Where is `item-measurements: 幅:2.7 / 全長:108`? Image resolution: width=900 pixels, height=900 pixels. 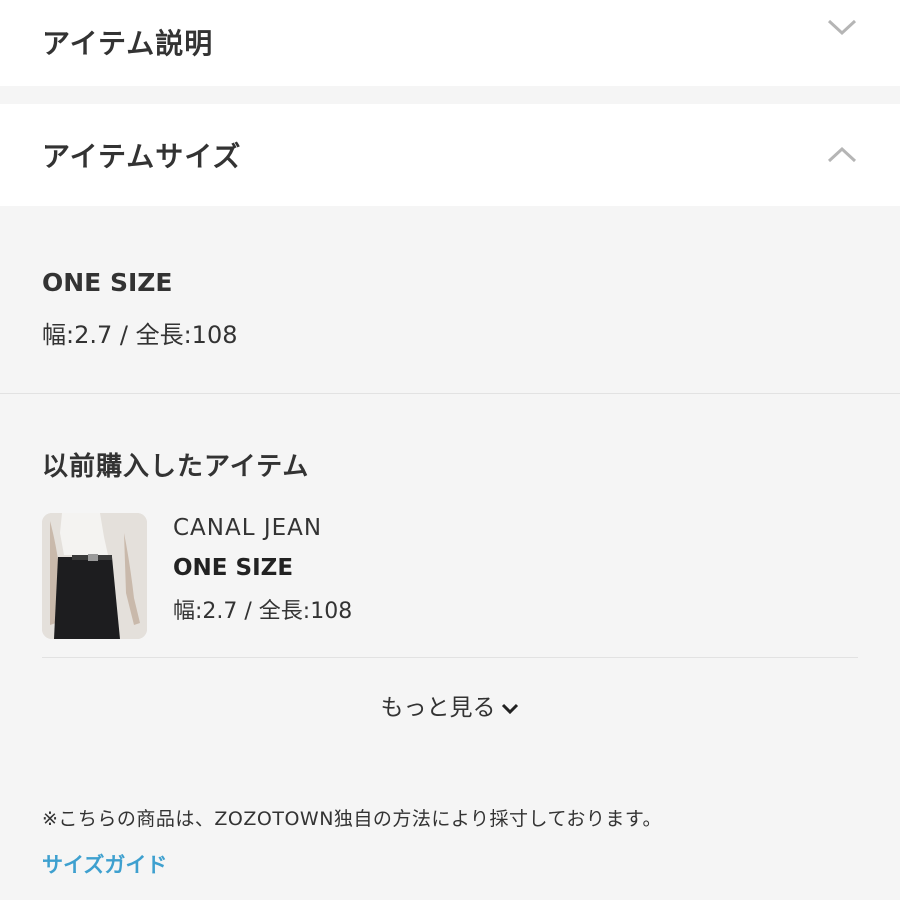 item-measurements: 幅:2.7 / 全長:108 is located at coordinates (263, 611).